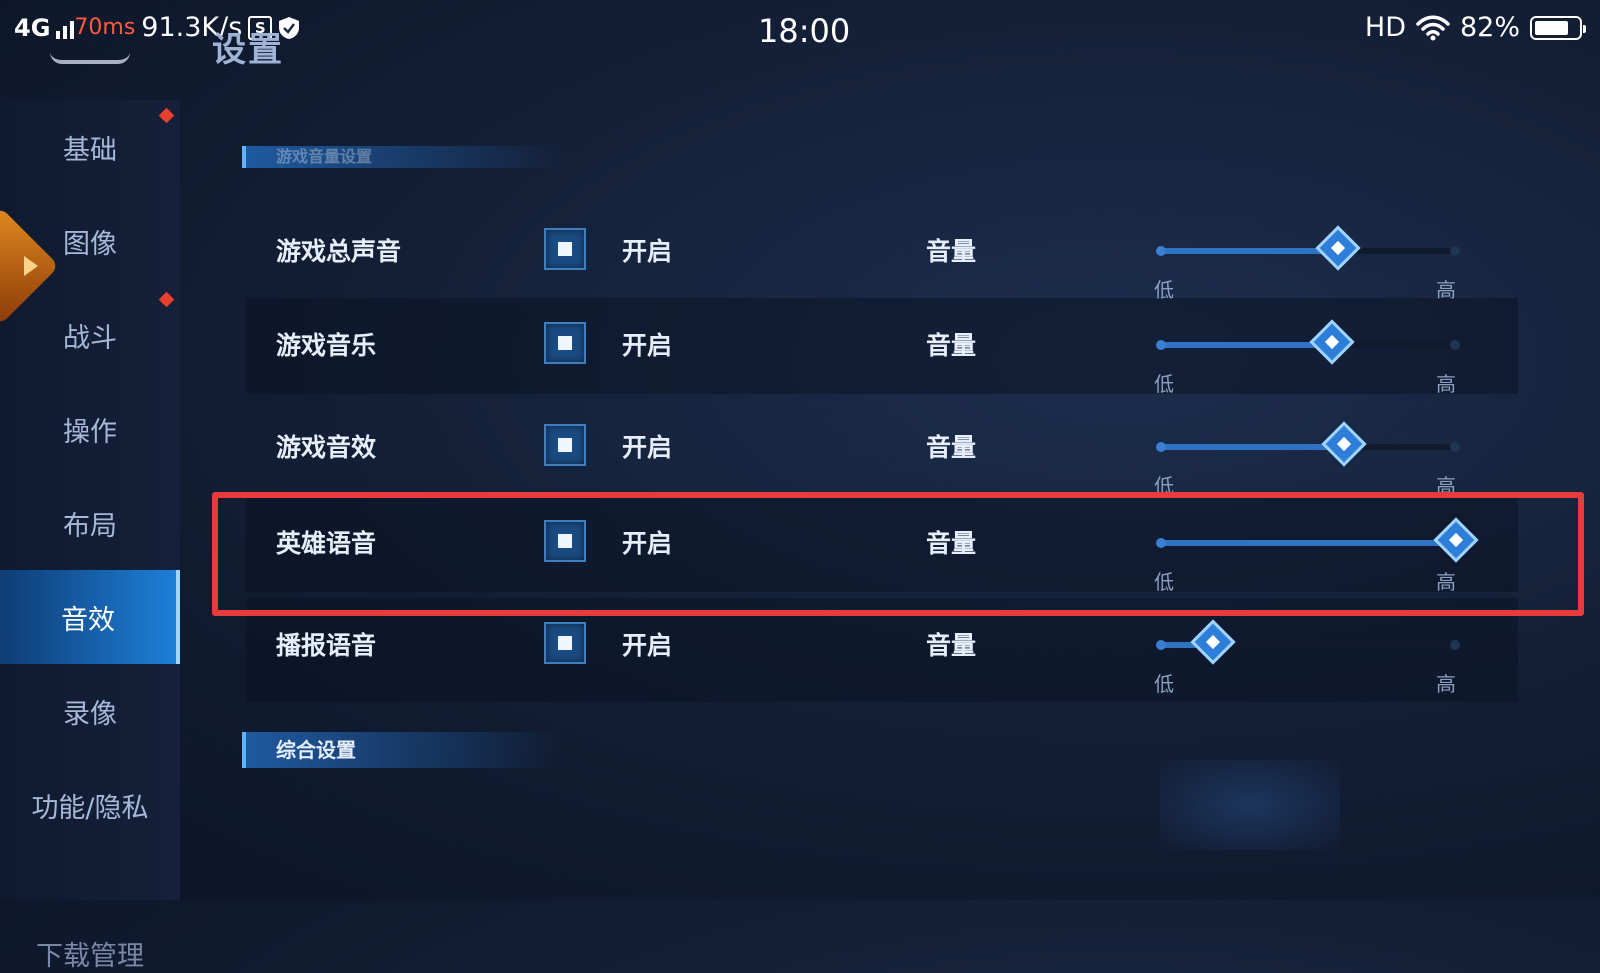 The width and height of the screenshot is (1600, 973). What do you see at coordinates (88, 620) in the screenshot?
I see `sidebar-item-label: 音效` at bounding box center [88, 620].